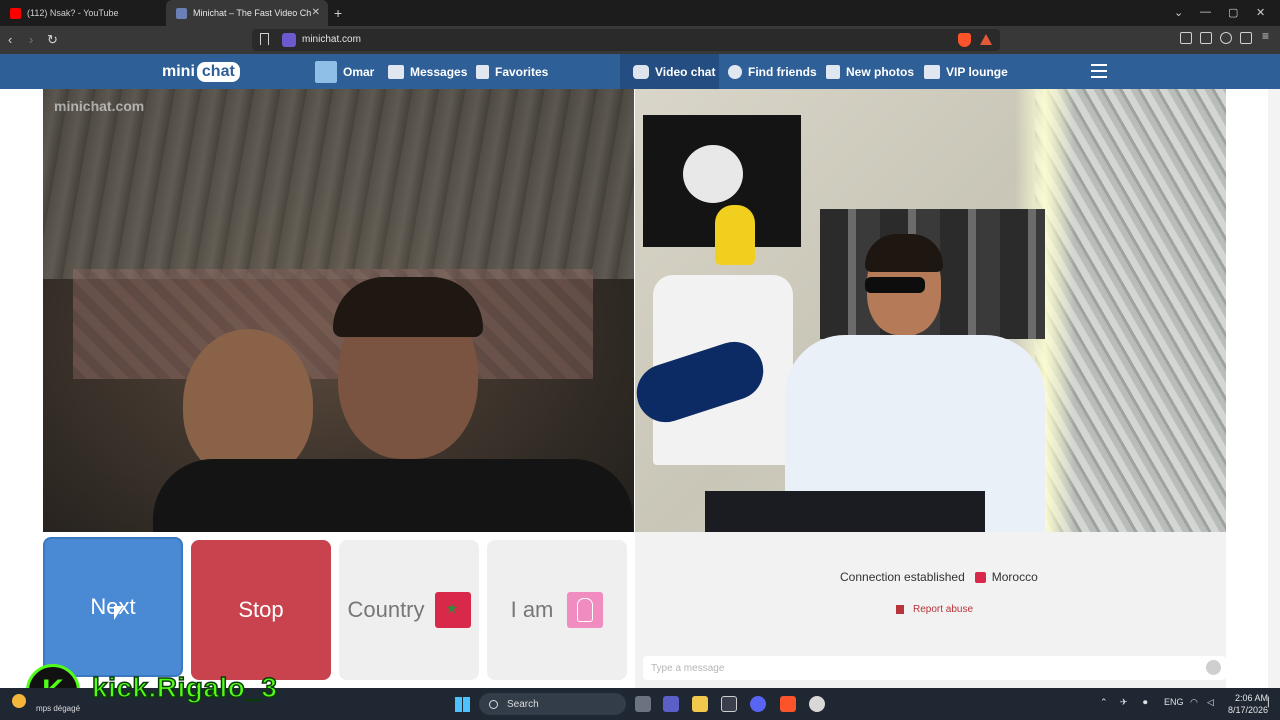 This screenshot has width=1280, height=720. Describe the element at coordinates (557, 610) in the screenshot. I see `gender-button: I am` at that location.